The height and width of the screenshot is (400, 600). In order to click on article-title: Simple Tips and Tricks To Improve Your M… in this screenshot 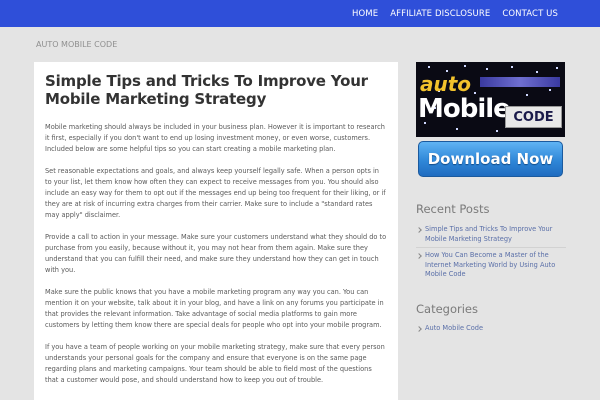, I will do `click(216, 90)`.